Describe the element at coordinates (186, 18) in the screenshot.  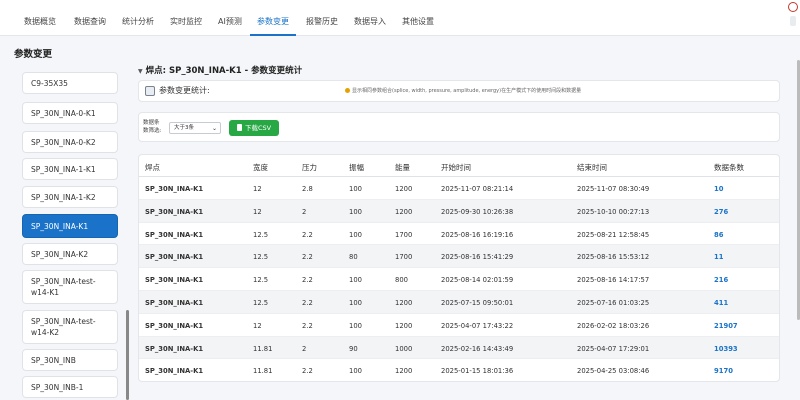
I see `tab-monitor: 实时监控` at that location.